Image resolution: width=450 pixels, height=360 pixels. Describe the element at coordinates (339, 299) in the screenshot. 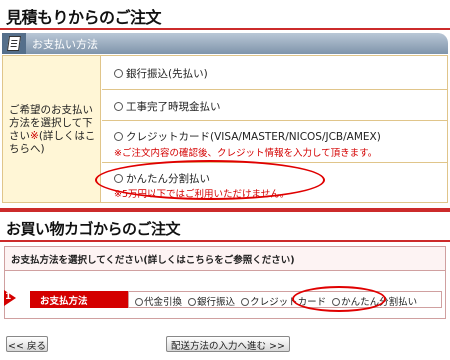

I see `highlight-ellipse-cart-installment` at that location.